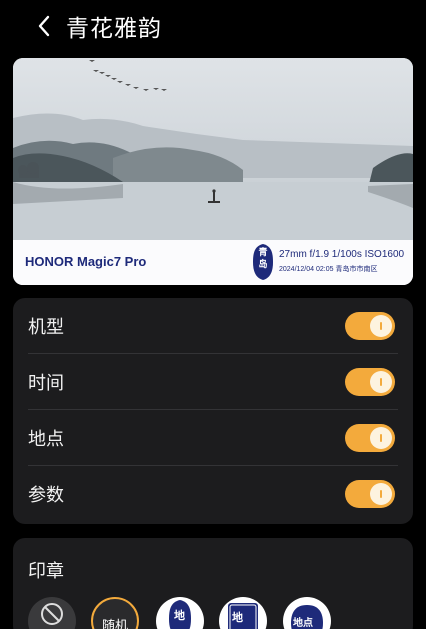  Describe the element at coordinates (342, 254) in the screenshot. I see `watermark-params: 27mm f/1.9 1/100s ISO1600` at that location.